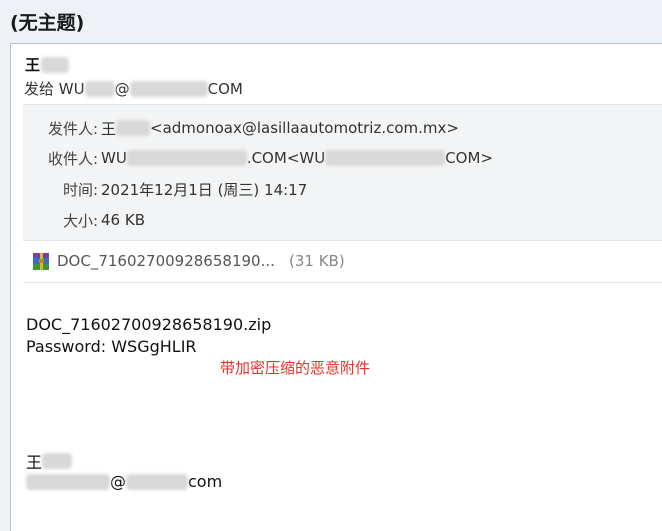  I want to click on redacted-to-address, so click(186, 158).